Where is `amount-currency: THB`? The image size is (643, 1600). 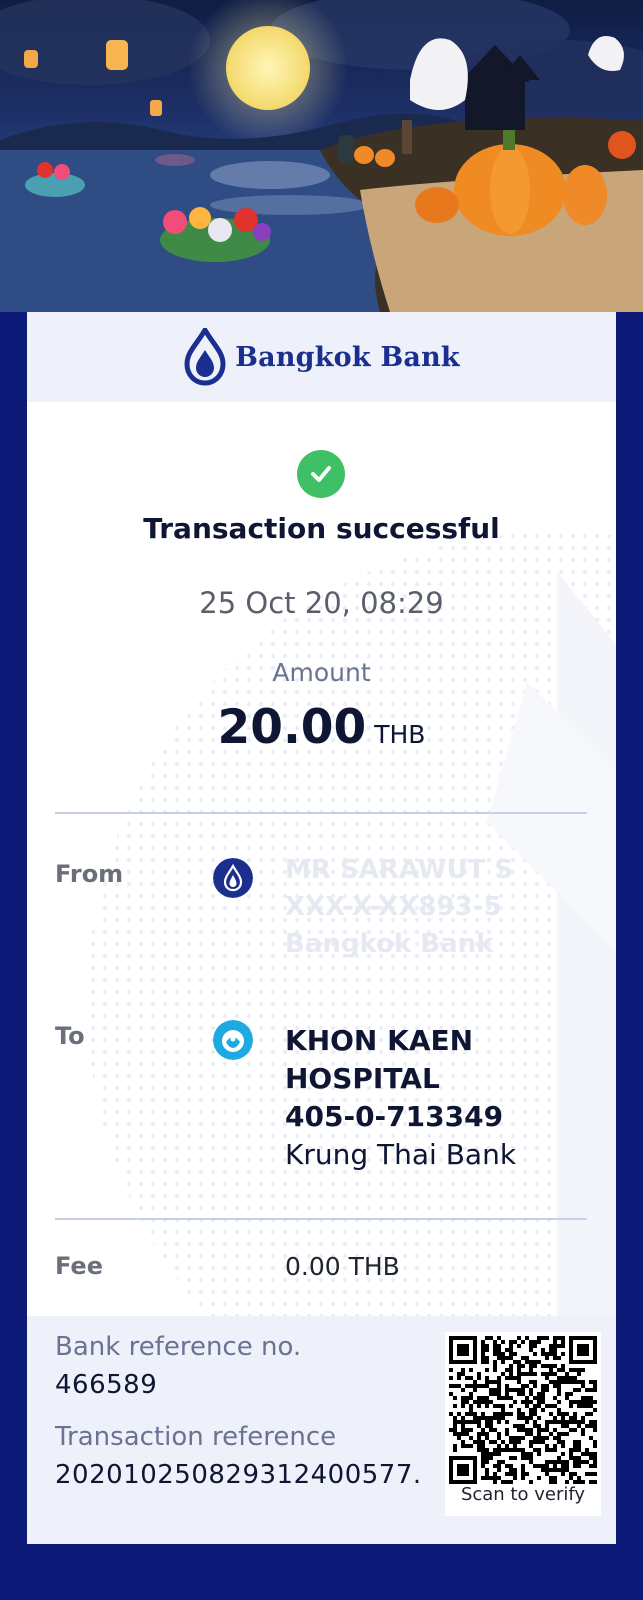
amount-currency: THB is located at coordinates (400, 734).